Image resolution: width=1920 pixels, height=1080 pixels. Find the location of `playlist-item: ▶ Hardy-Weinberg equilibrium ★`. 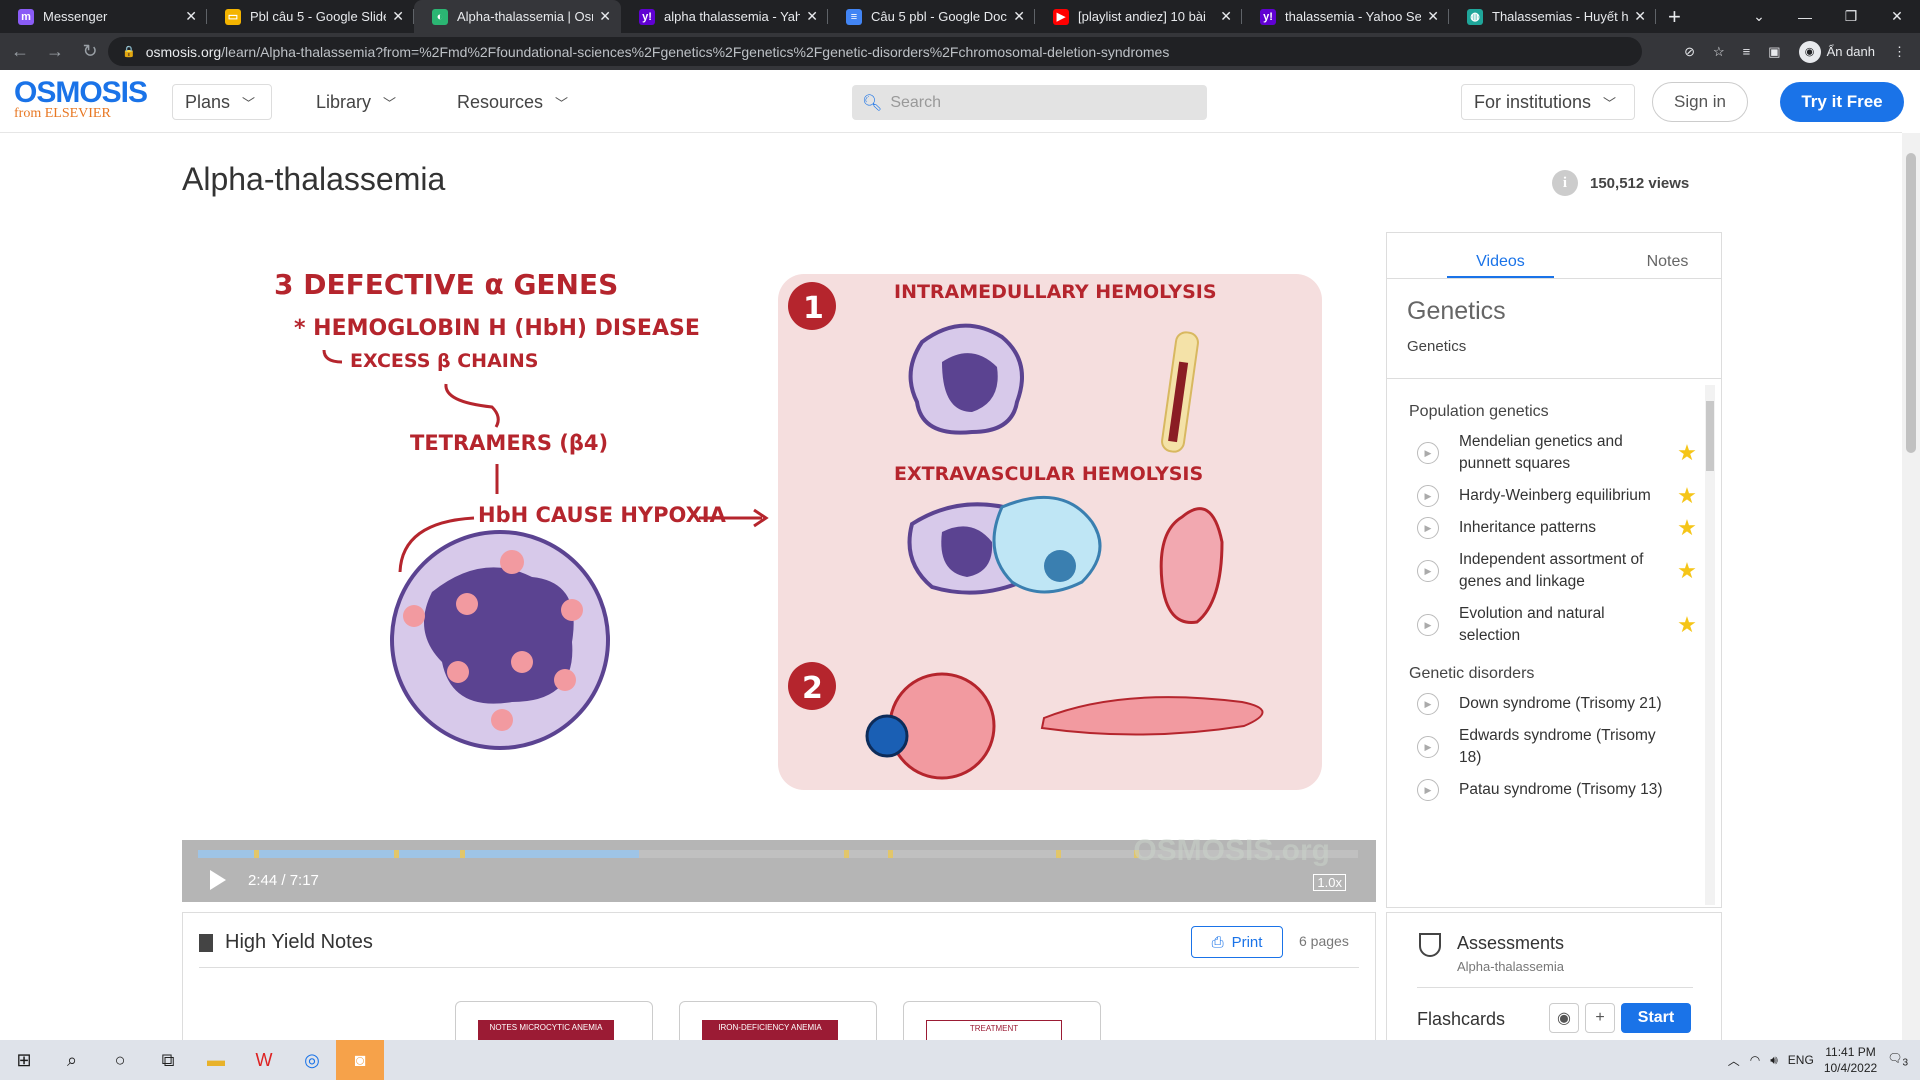

playlist-item: ▶ Hardy-Weinberg equilibrium ★ is located at coordinates (1547, 491).